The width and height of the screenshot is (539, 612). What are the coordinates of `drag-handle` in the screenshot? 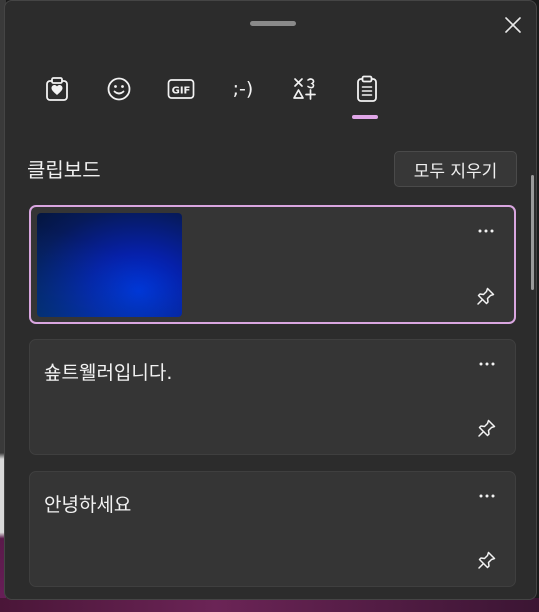 It's located at (273, 23).